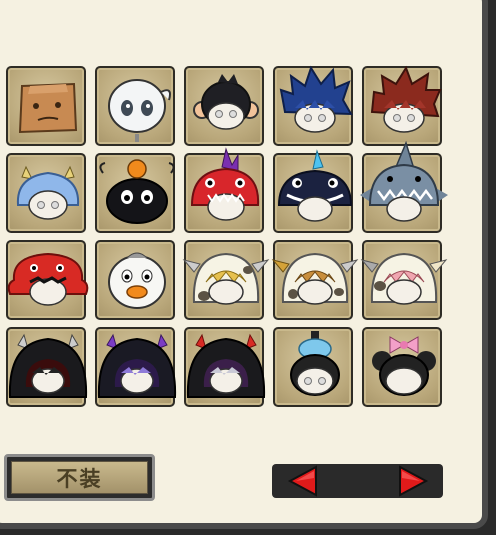 This screenshot has height=535, width=496. I want to click on no-costume-button: 不装, so click(79, 477).